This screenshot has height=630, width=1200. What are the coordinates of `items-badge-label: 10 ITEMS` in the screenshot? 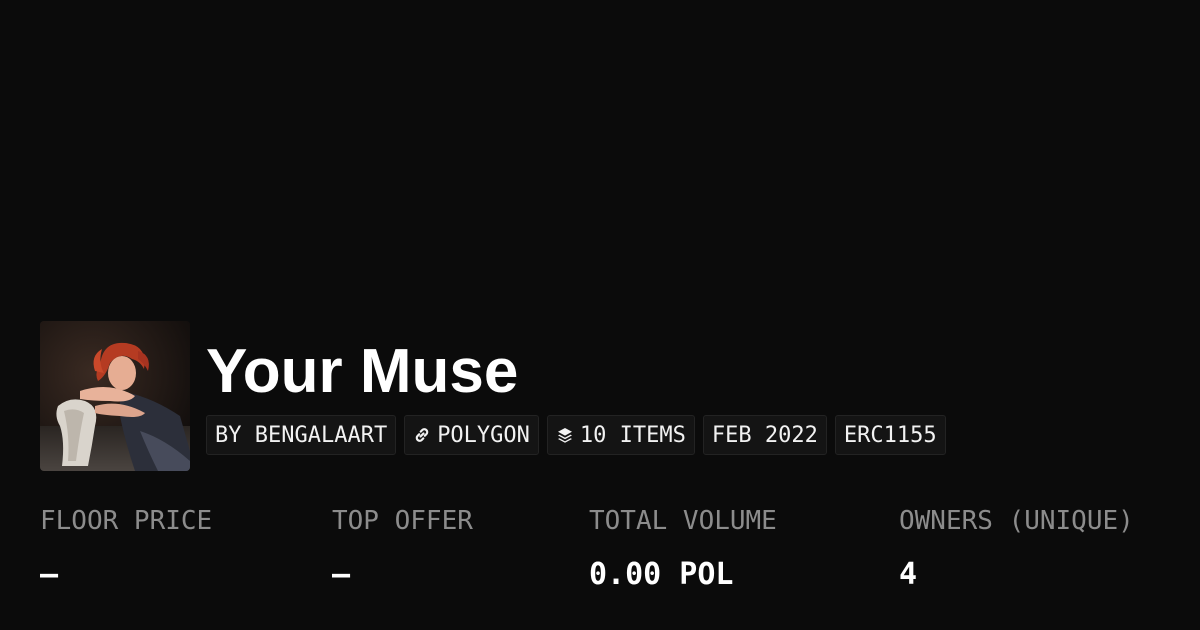 It's located at (632, 435).